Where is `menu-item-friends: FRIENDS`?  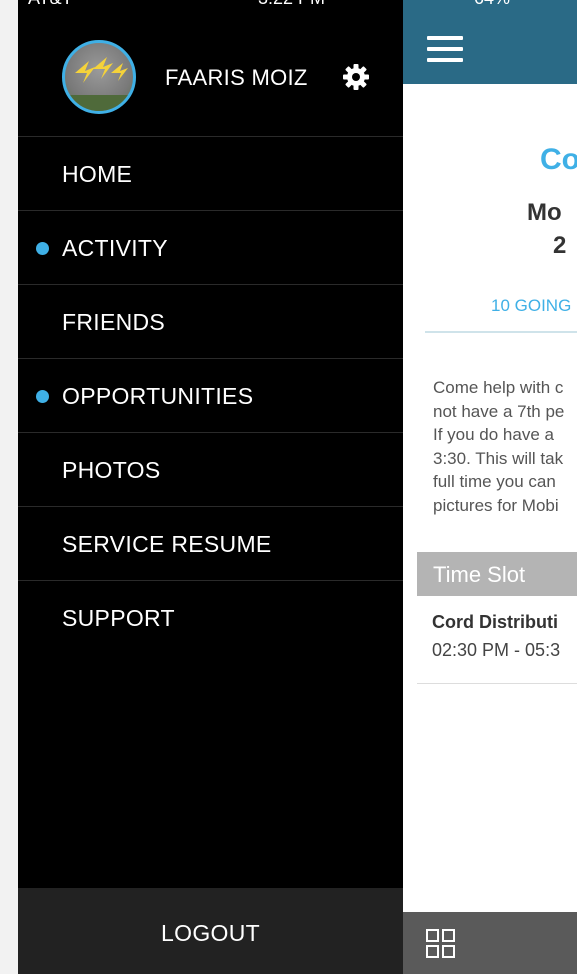 menu-item-friends: FRIENDS is located at coordinates (210, 322).